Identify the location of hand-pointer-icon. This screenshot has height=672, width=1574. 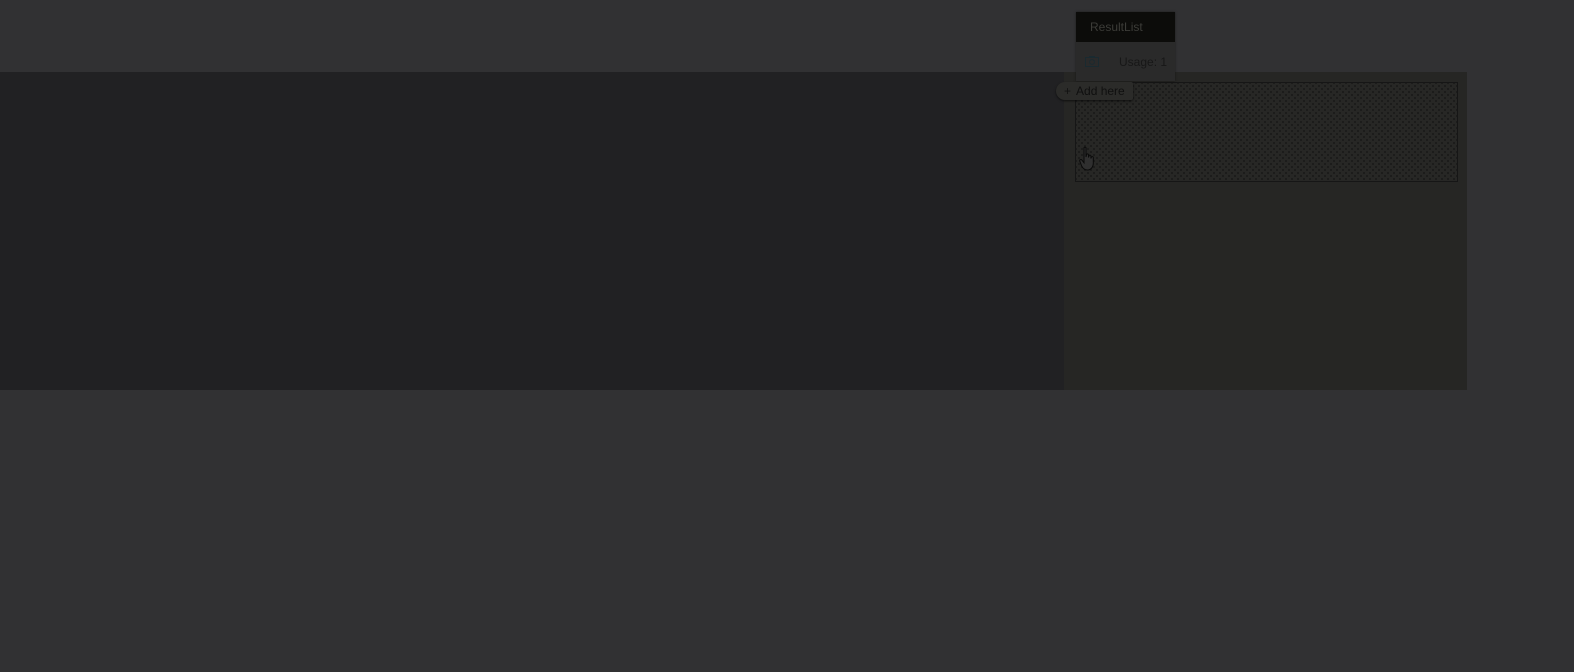
(1086, 158).